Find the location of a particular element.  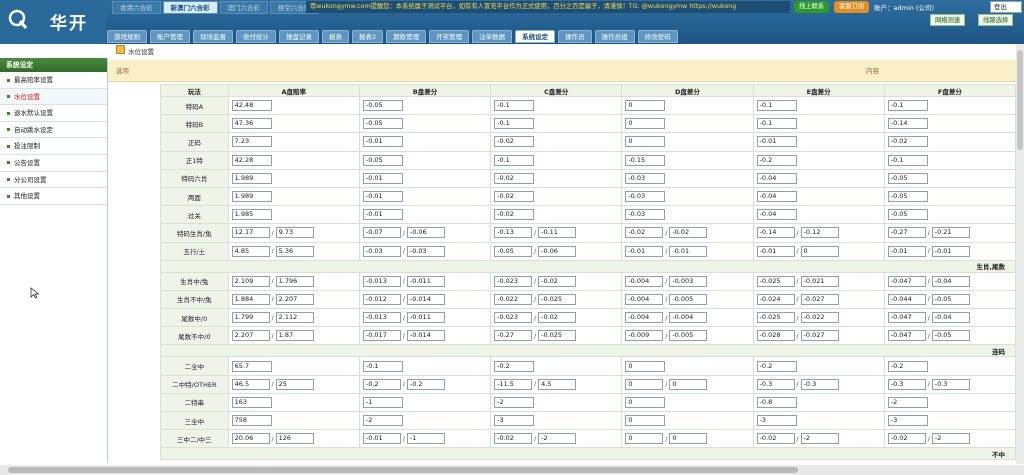

odds-input: 1.989 is located at coordinates (251, 197).